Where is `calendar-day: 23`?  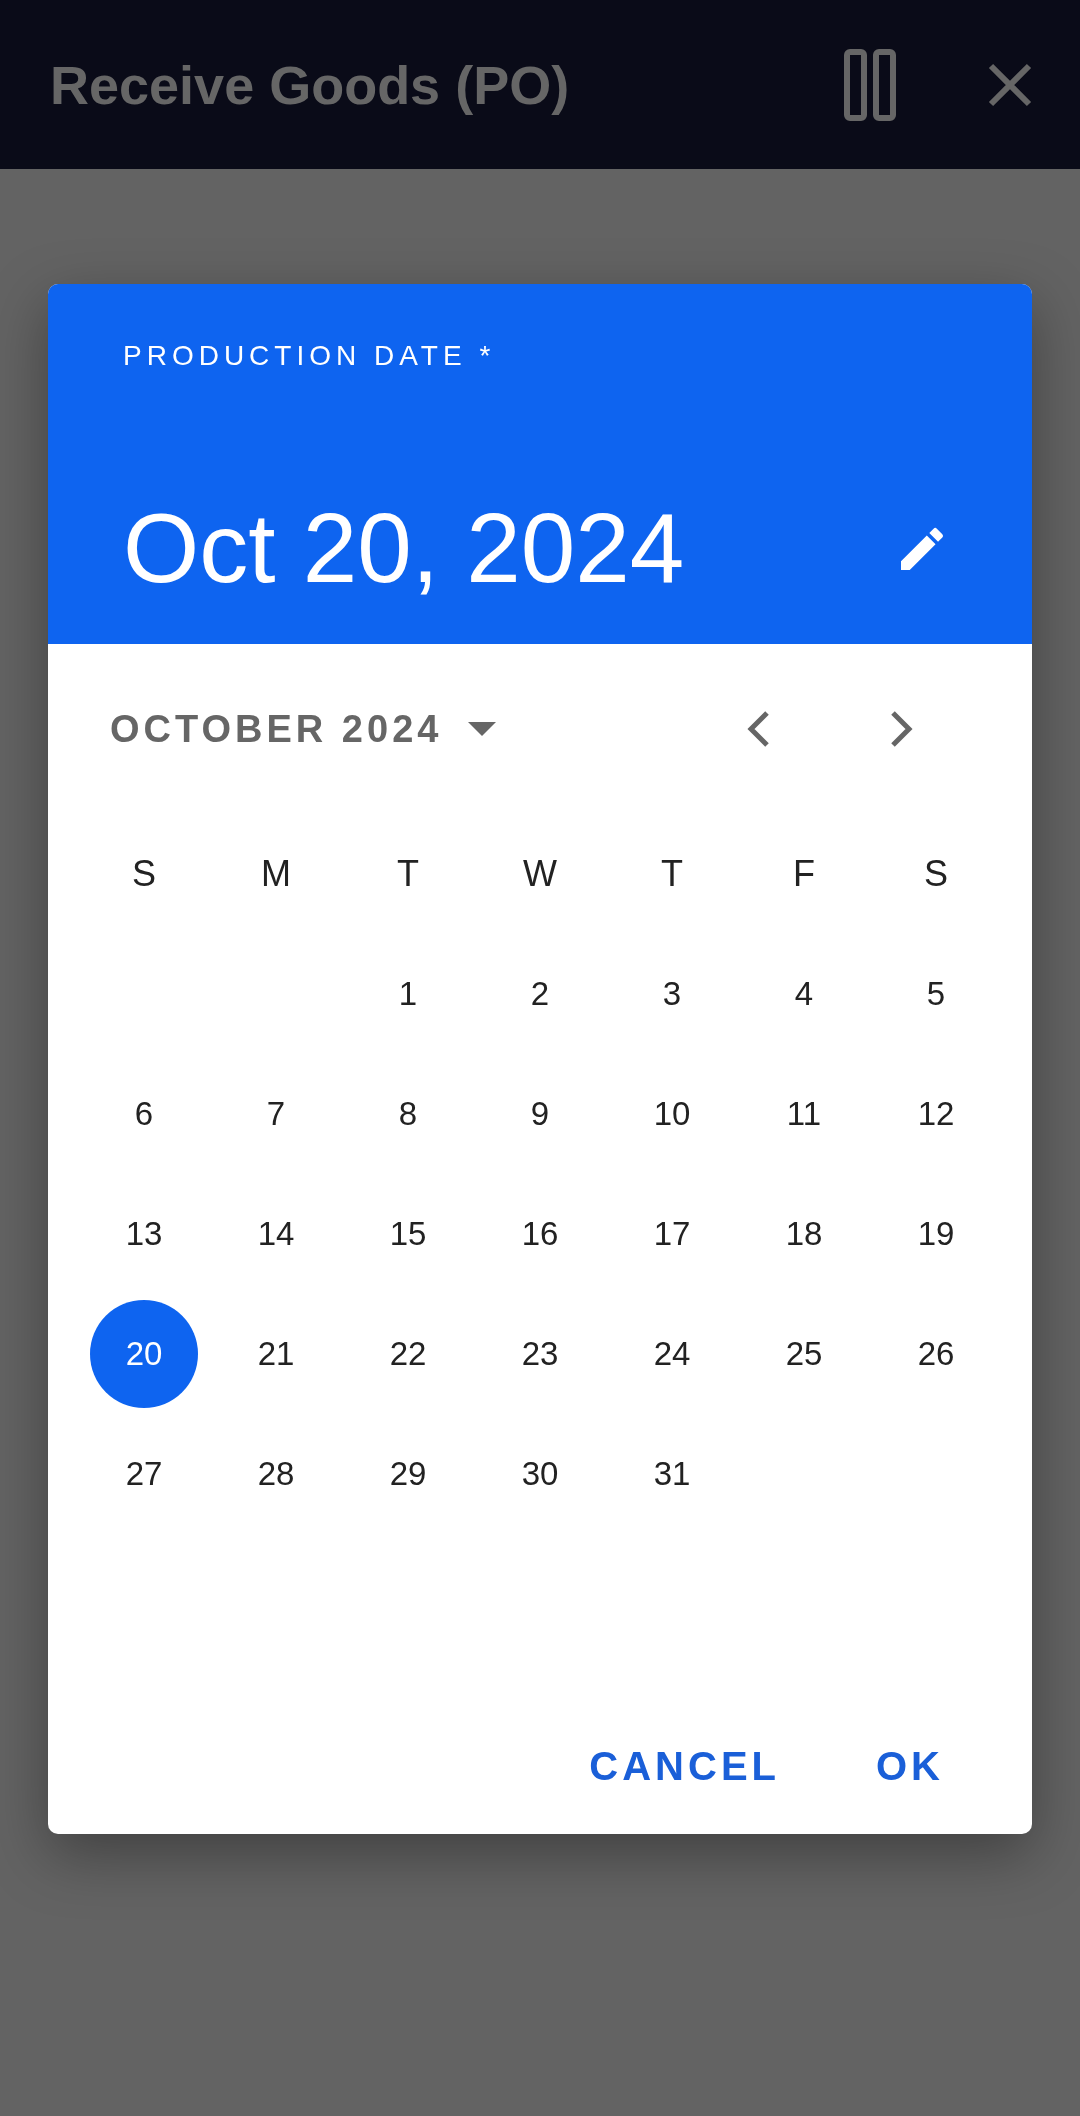 calendar-day: 23 is located at coordinates (540, 1354).